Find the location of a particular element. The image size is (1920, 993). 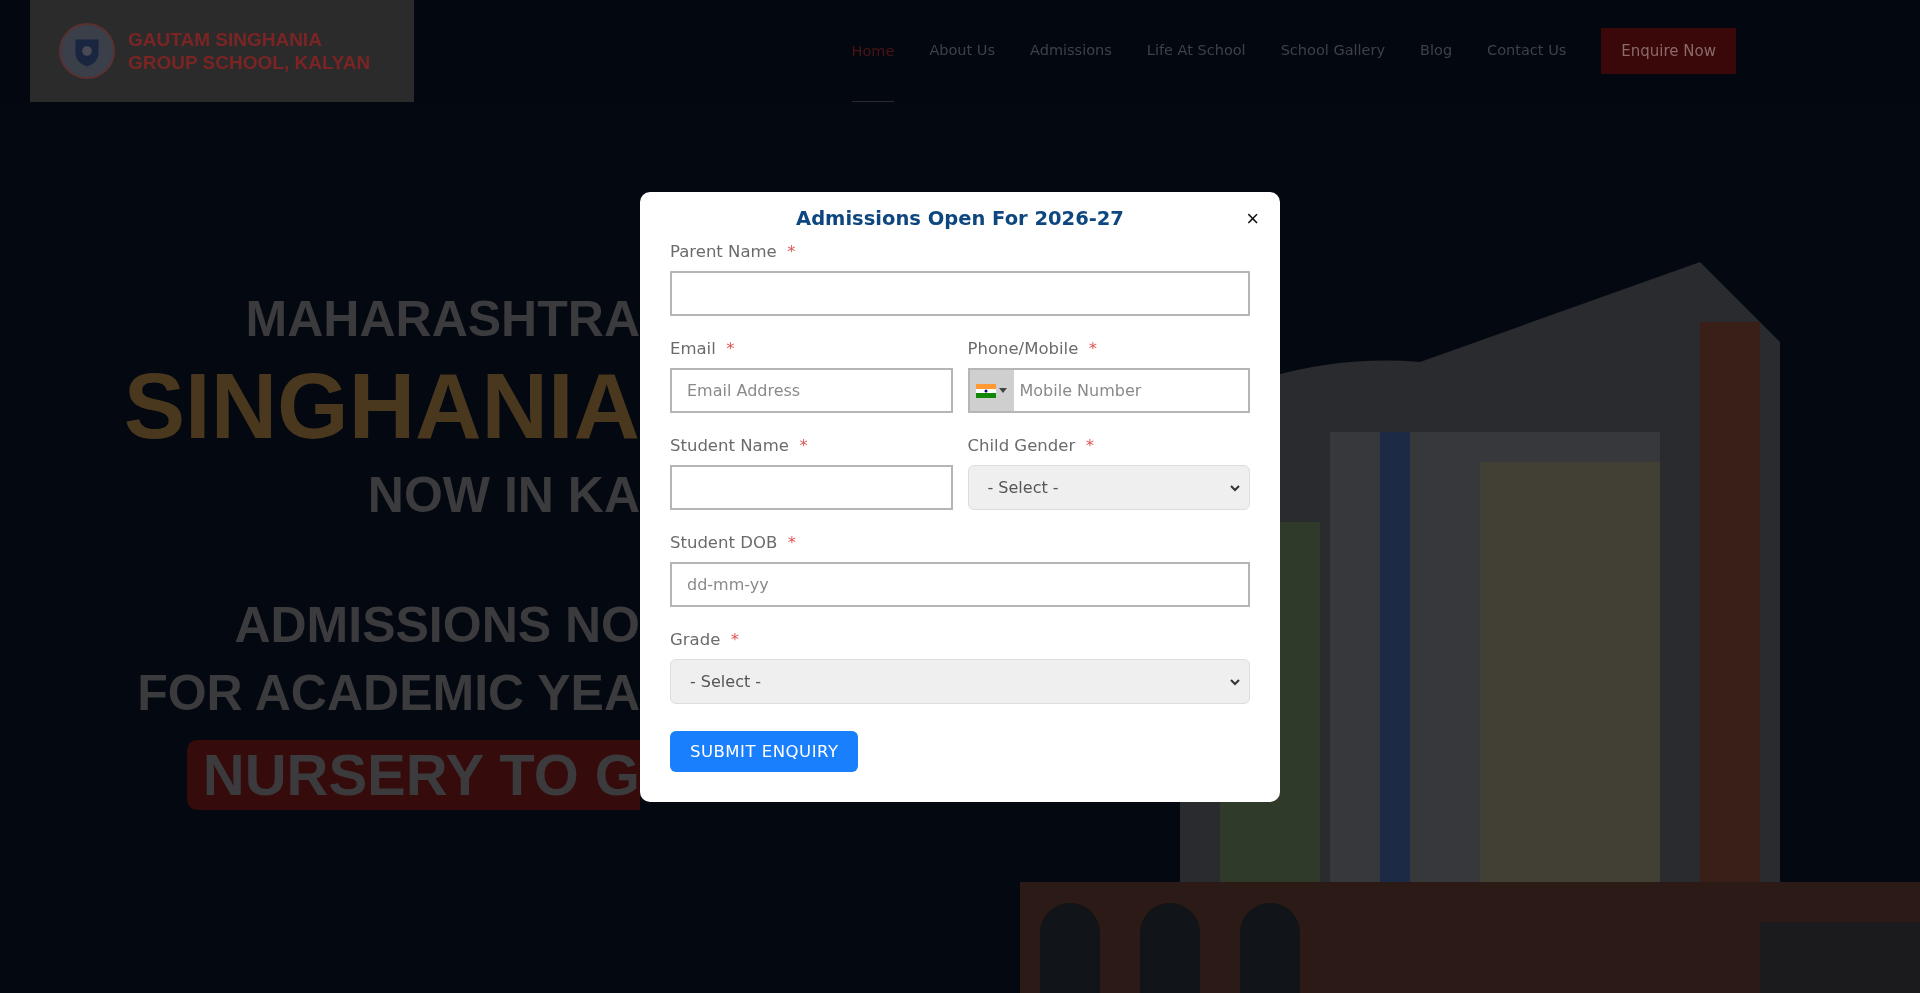

nav-link: Admissions is located at coordinates (1071, 51).